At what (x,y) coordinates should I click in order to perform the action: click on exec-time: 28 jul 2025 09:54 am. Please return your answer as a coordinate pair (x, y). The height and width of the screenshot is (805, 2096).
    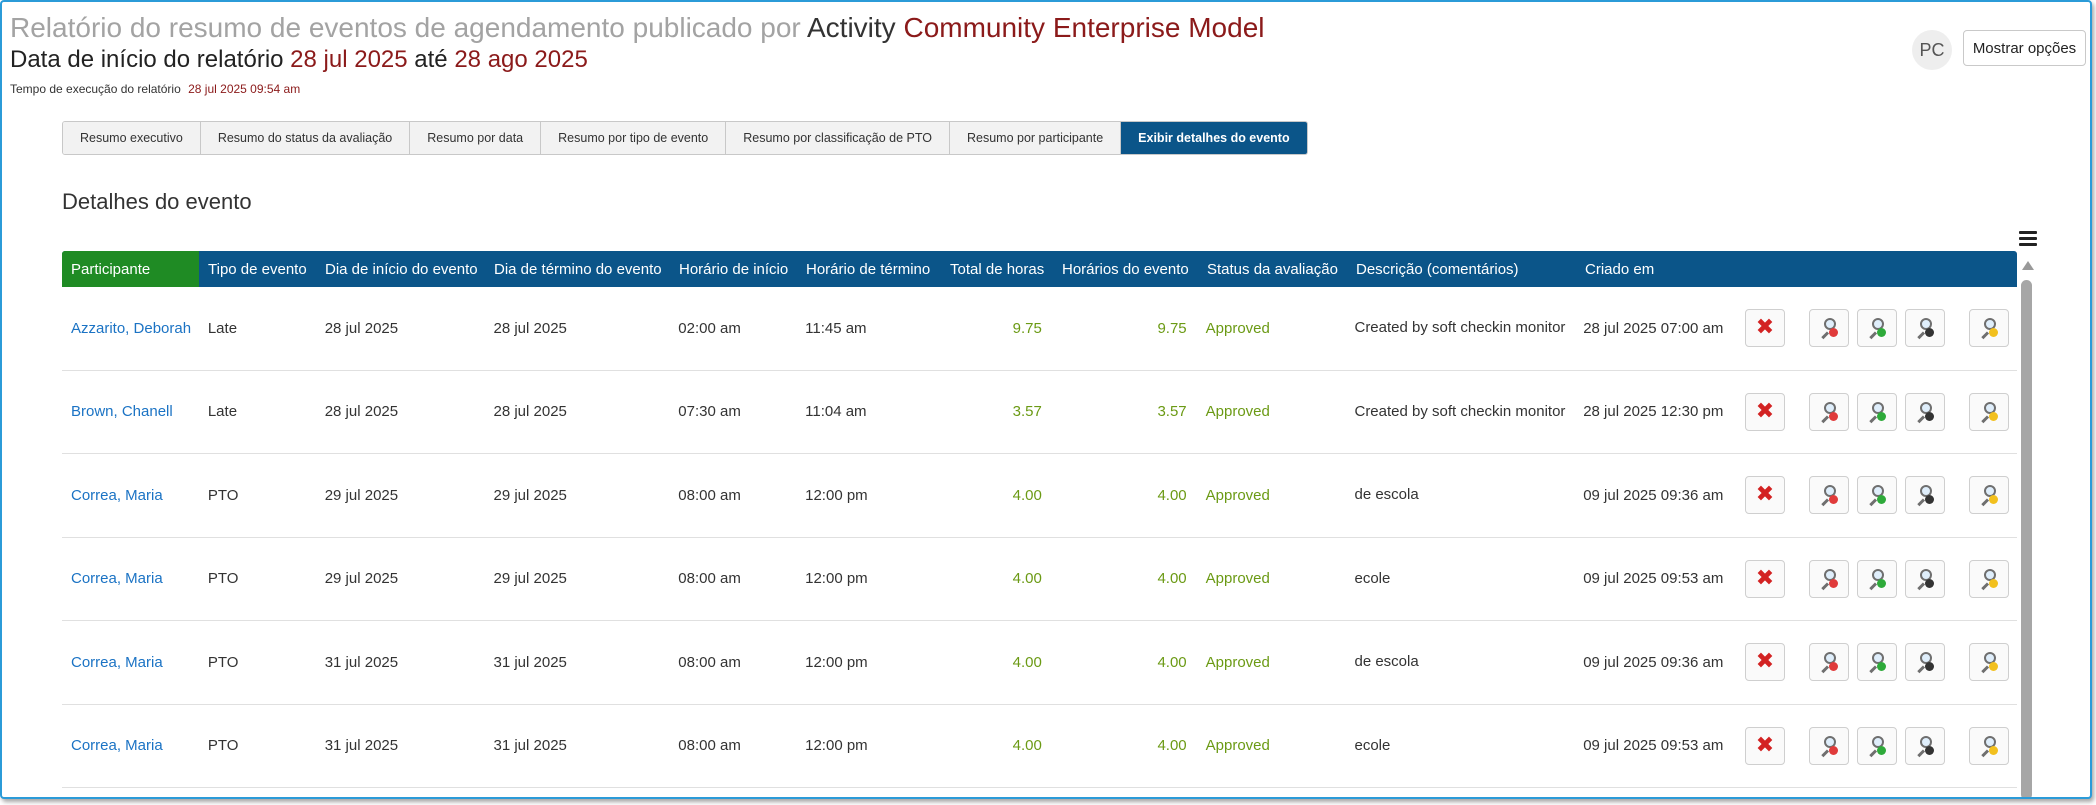
    Looking at the image, I should click on (244, 89).